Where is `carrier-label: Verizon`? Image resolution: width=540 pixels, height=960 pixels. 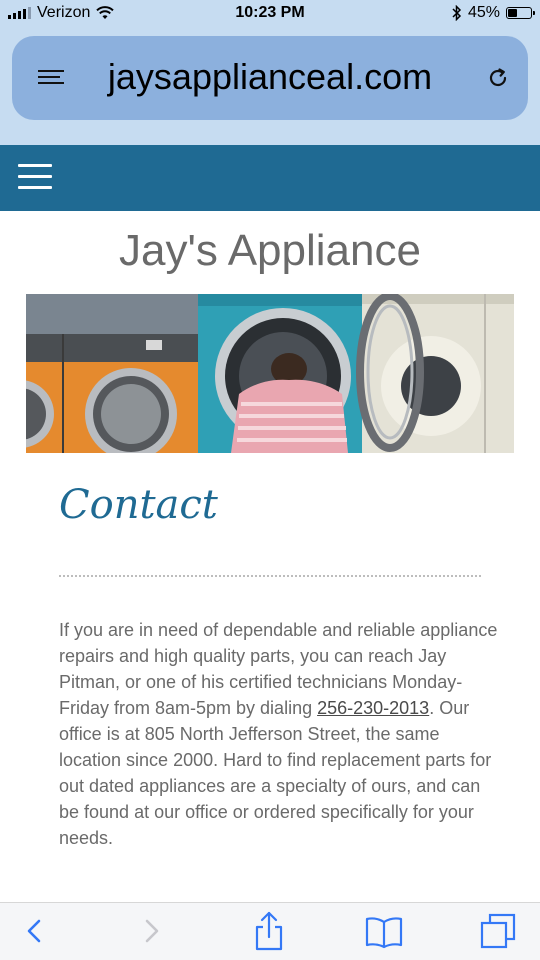 carrier-label: Verizon is located at coordinates (64, 12).